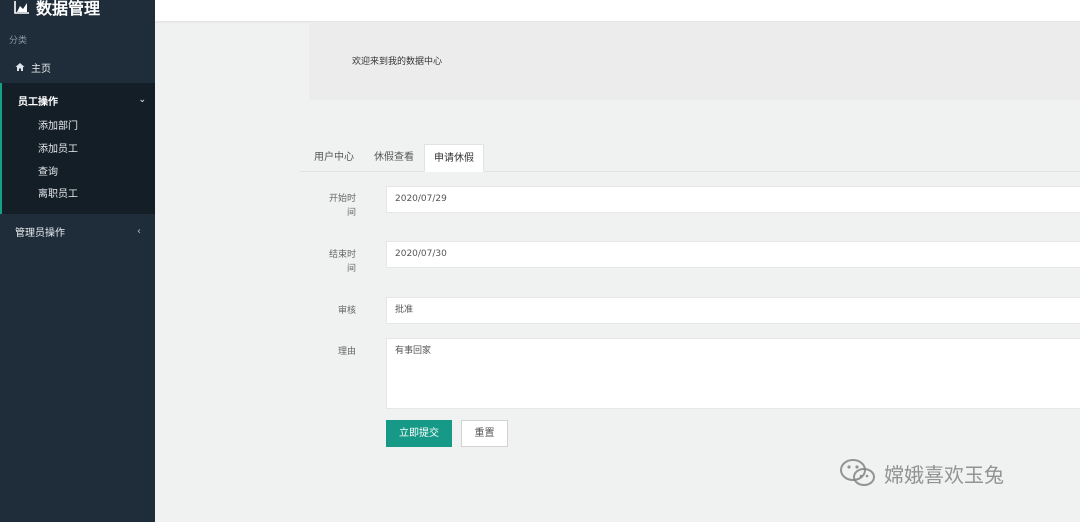  What do you see at coordinates (142, 100) in the screenshot?
I see `chevron-down-icon: ⌄` at bounding box center [142, 100].